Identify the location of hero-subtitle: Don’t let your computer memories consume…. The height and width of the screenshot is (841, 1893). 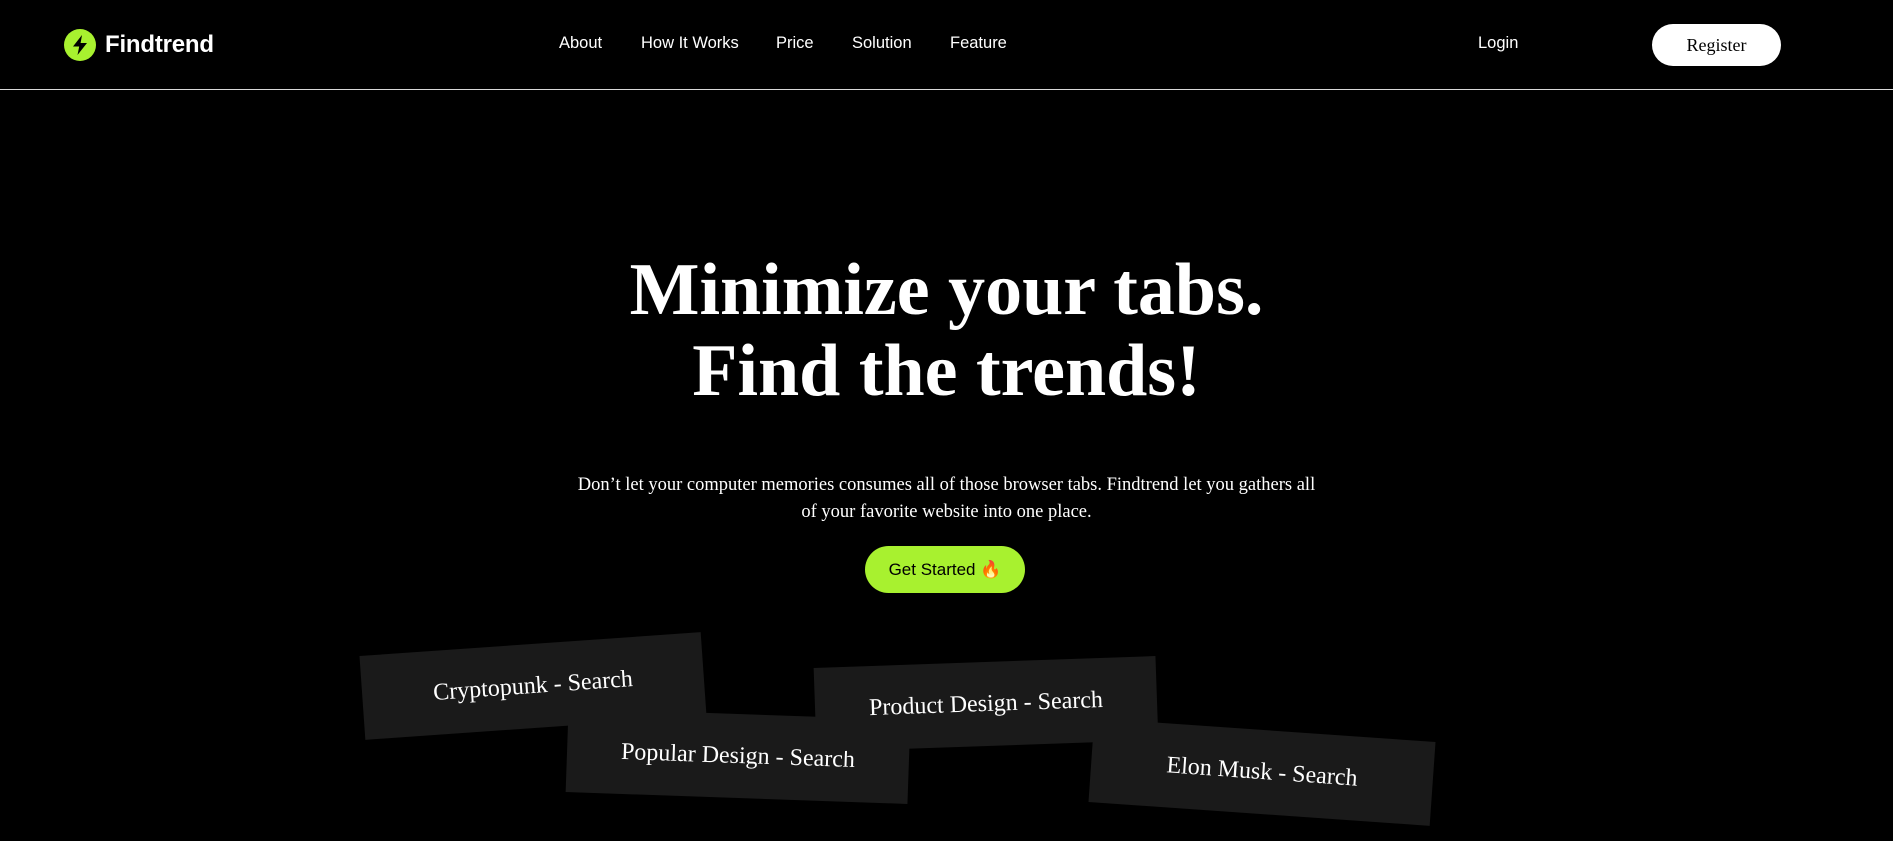
(946, 498).